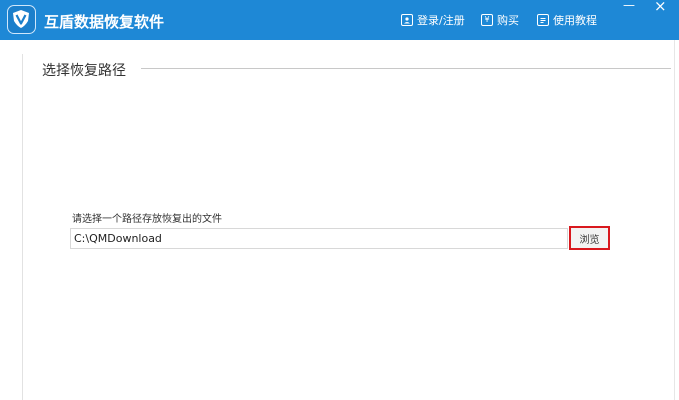 The height and width of the screenshot is (400, 679). I want to click on close-button: ×, so click(660, 7).